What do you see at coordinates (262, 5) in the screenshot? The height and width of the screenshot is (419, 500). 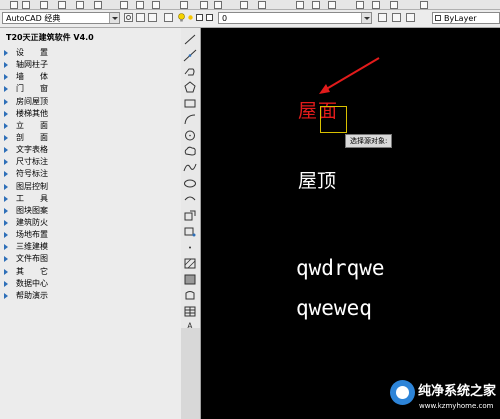 I see `zoom-icon` at bounding box center [262, 5].